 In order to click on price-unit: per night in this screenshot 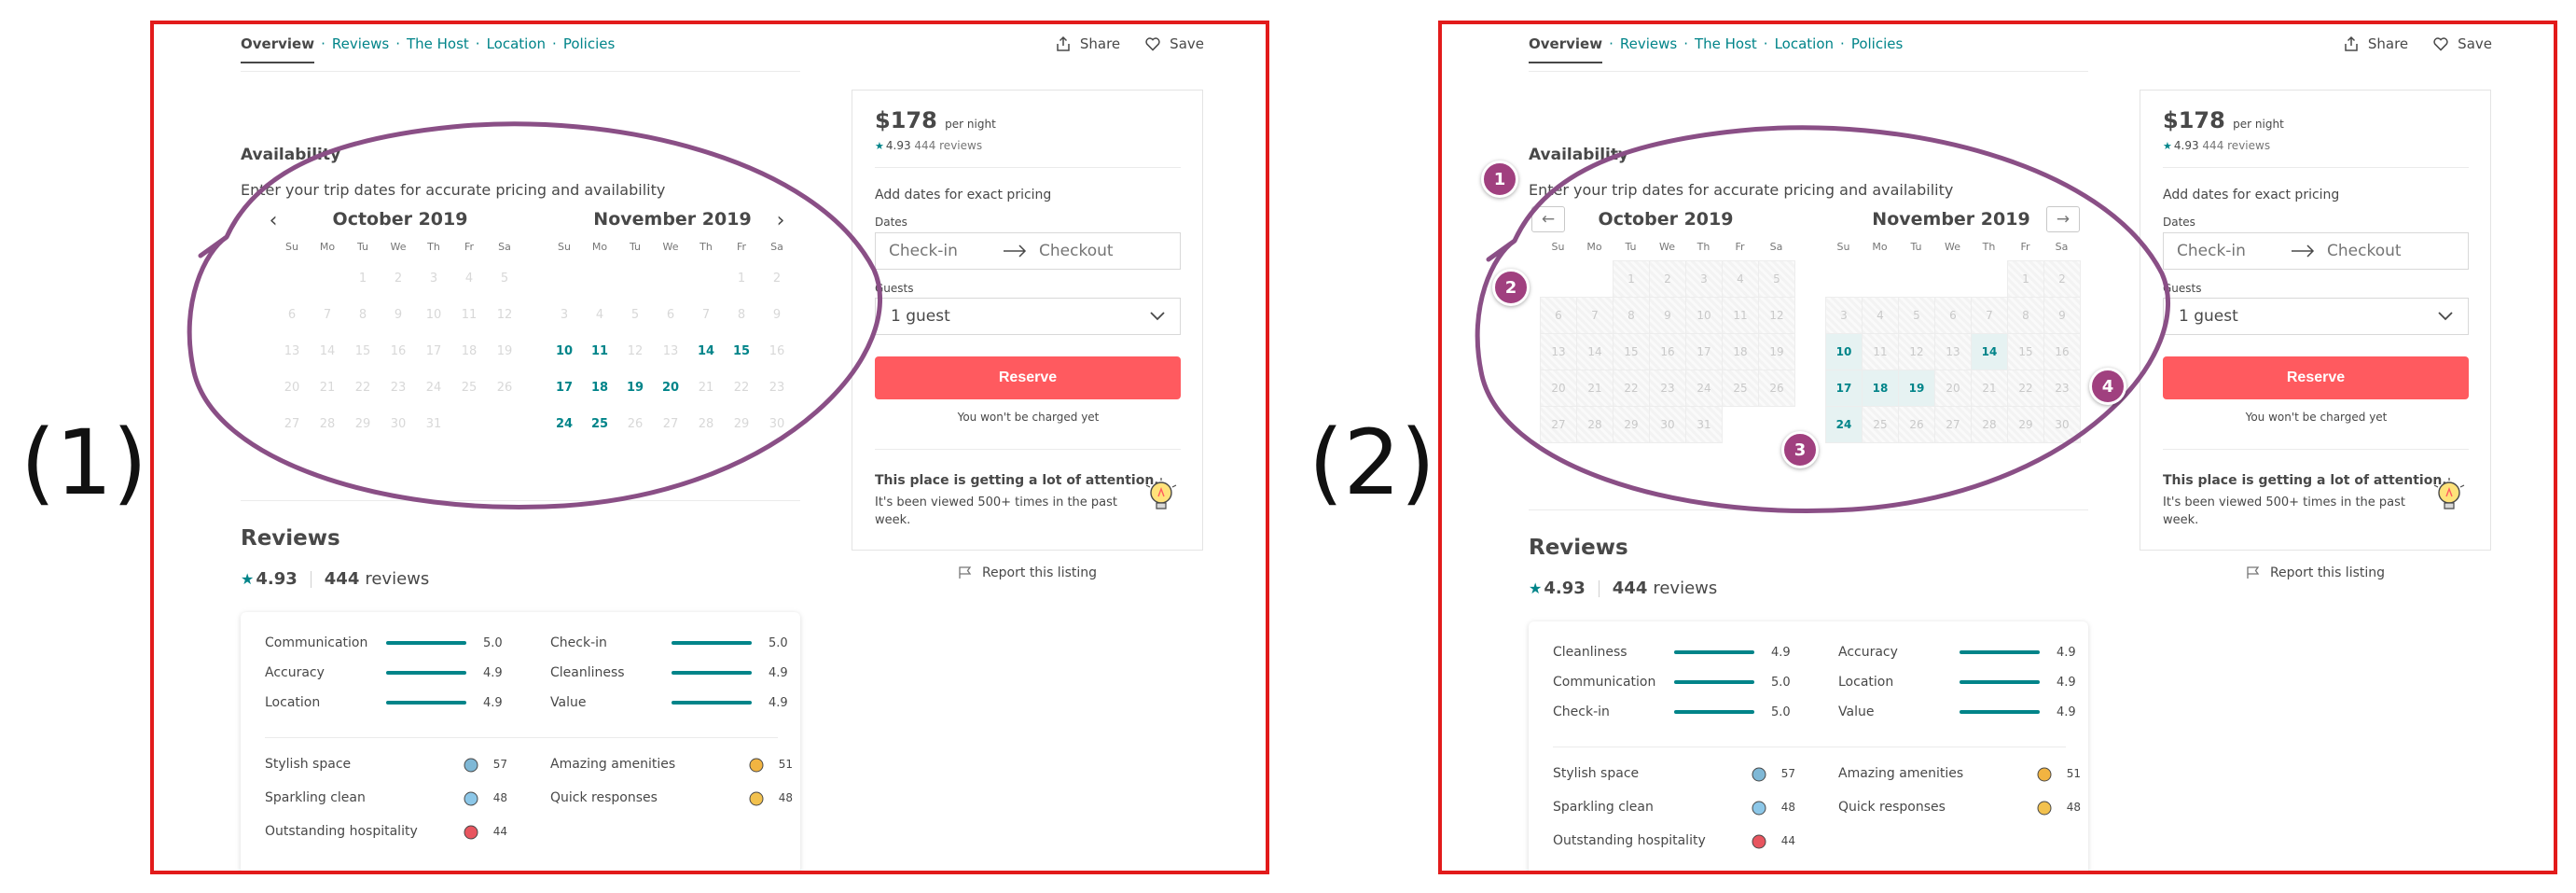, I will do `click(2258, 125)`.